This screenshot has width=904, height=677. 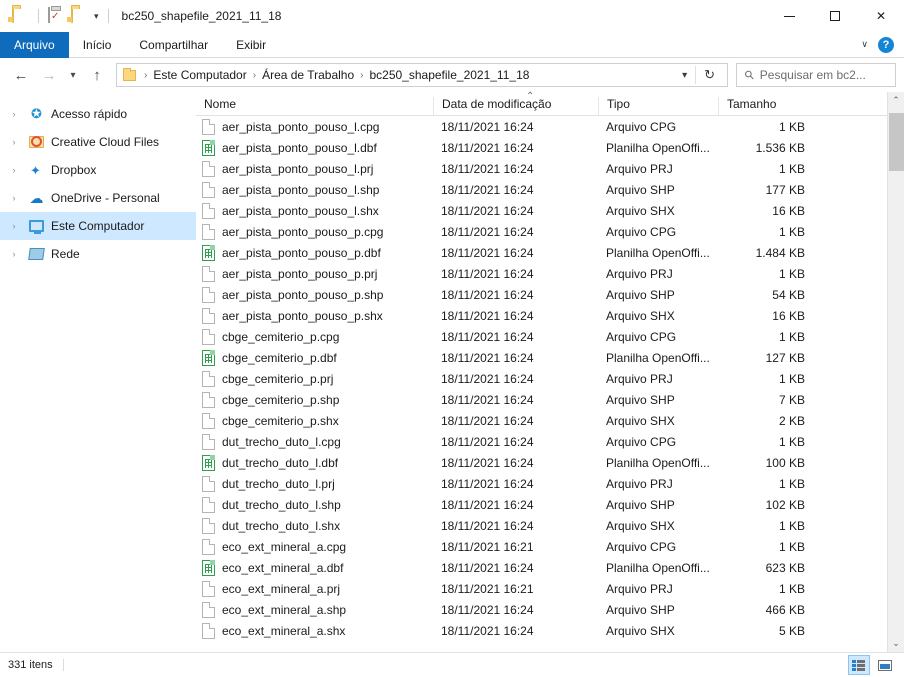 I want to click on file-name-cell: aer_pista_ponto_pouso_l.prj, so click(x=314, y=168).